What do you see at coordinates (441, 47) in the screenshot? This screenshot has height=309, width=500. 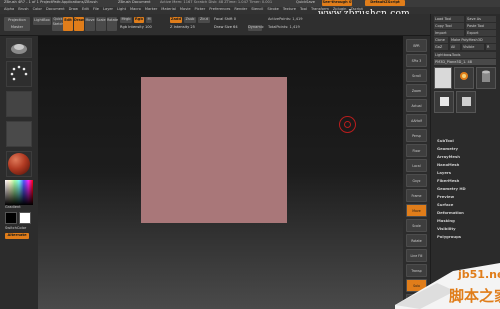 I see `goz-button: GoZ` at bounding box center [441, 47].